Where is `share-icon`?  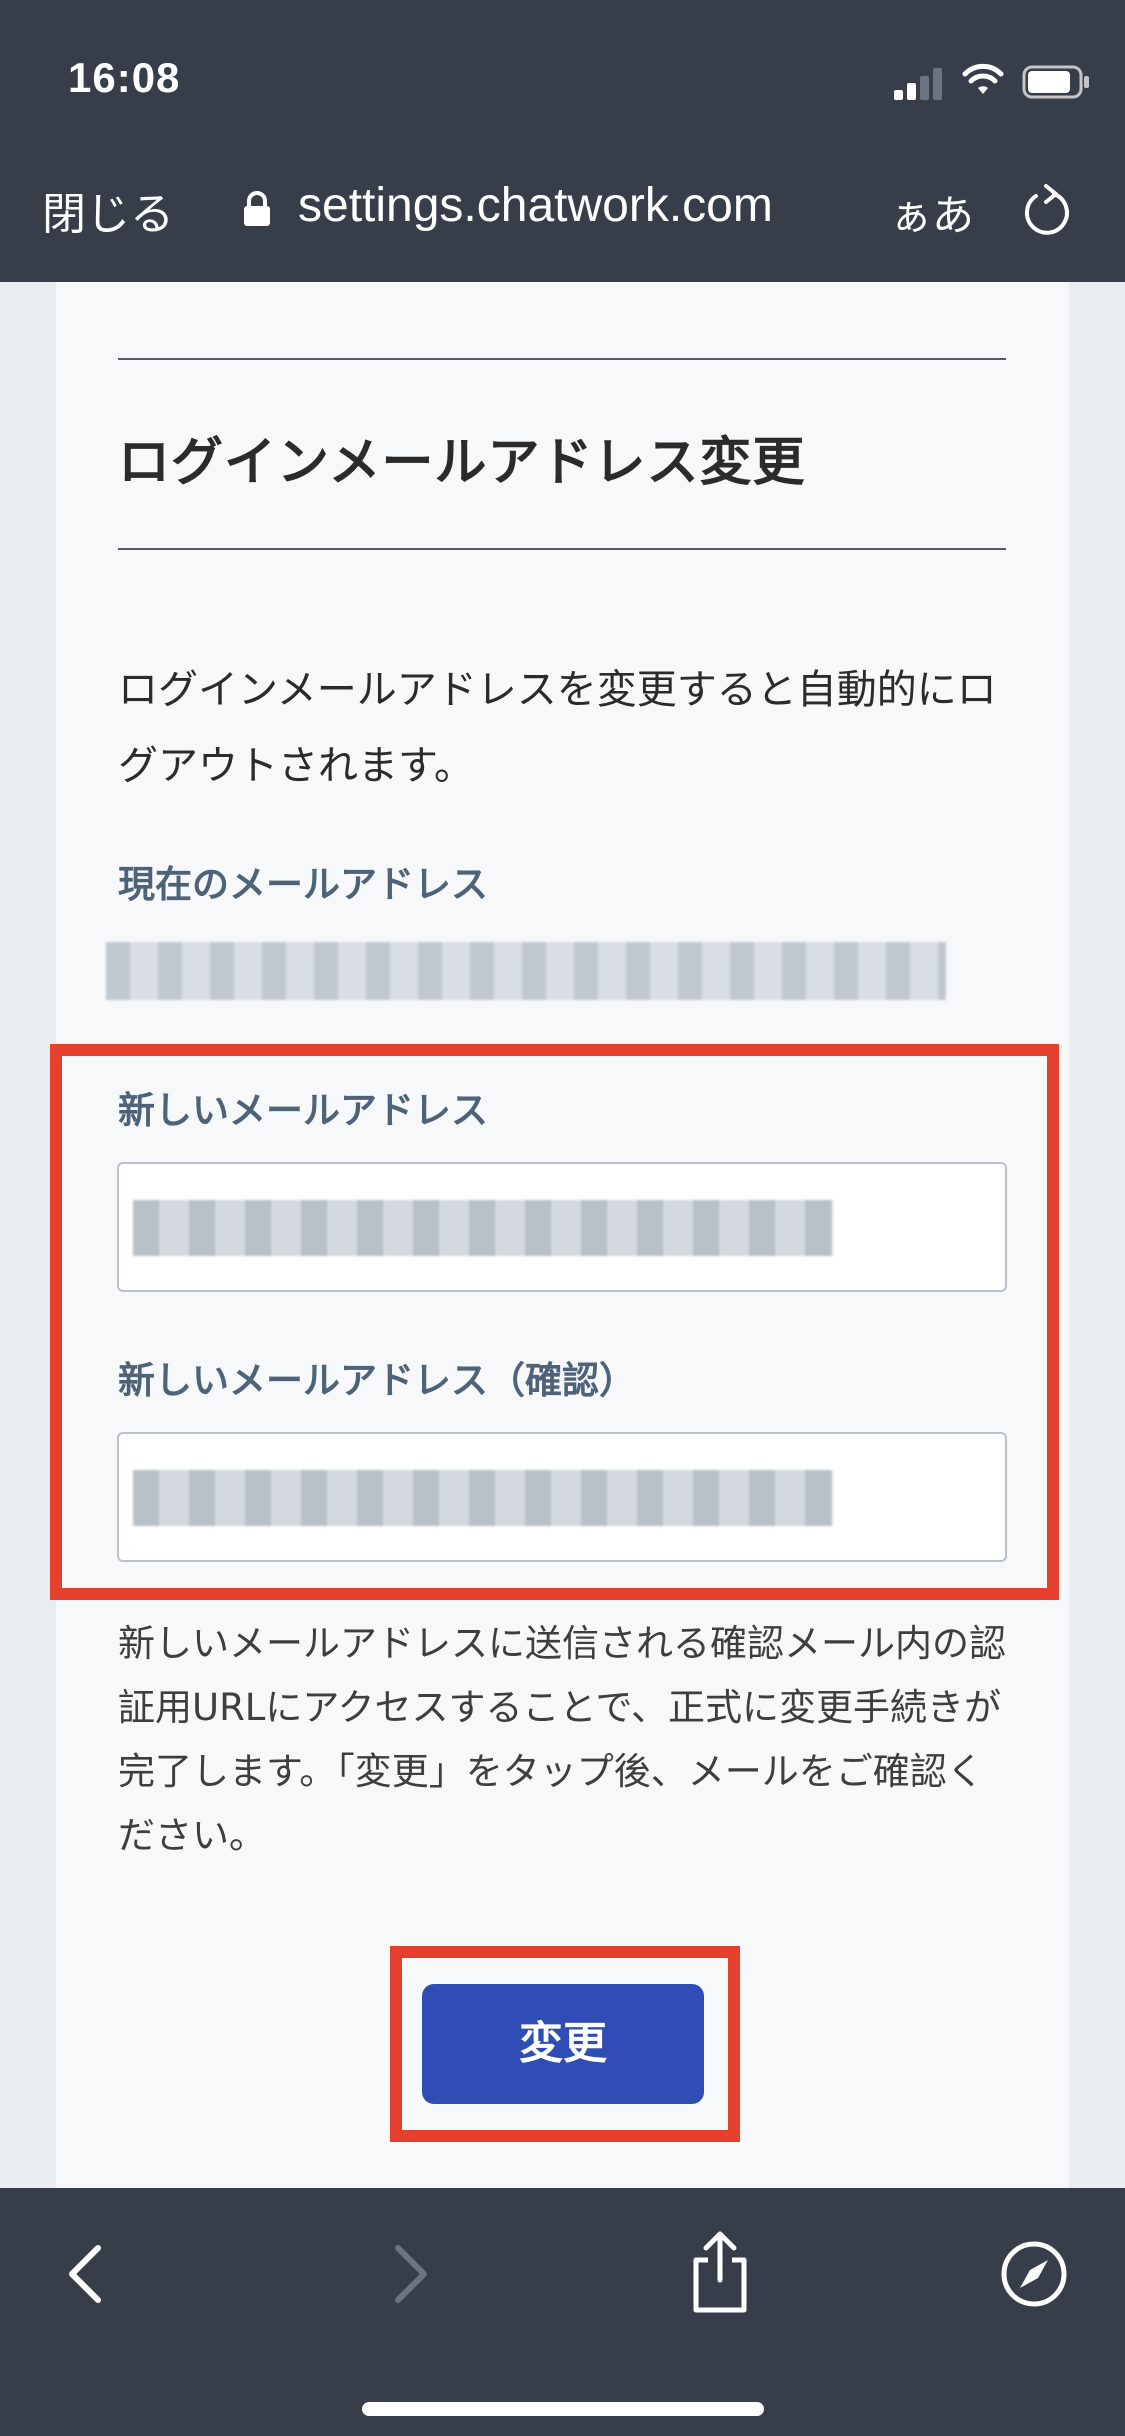 share-icon is located at coordinates (720, 2271).